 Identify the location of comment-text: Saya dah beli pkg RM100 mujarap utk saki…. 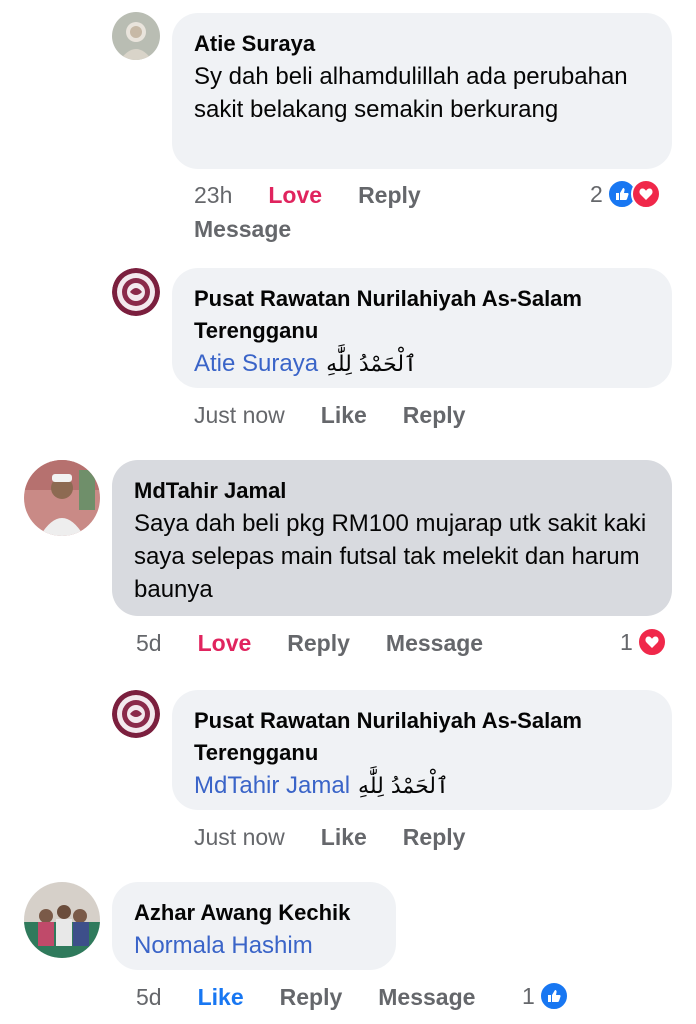
(390, 556).